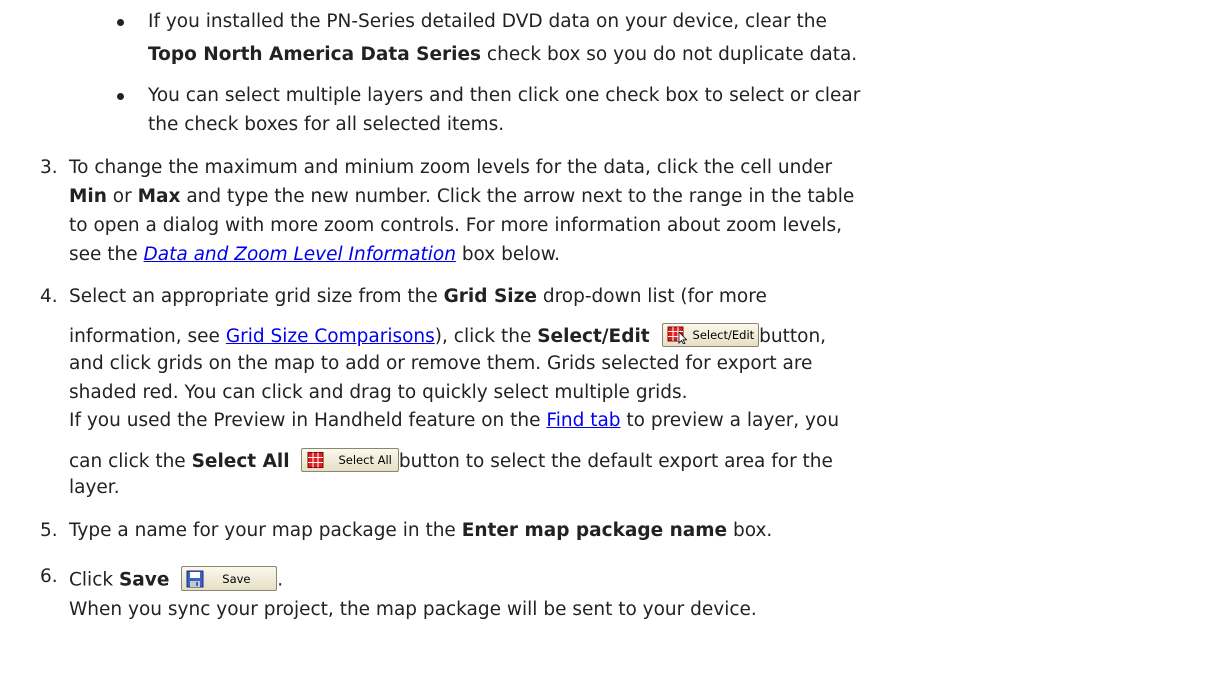 Image resolution: width=1208 pixels, height=675 pixels. Describe the element at coordinates (490, 296) in the screenshot. I see `bold-grid-size: Grid Size` at that location.